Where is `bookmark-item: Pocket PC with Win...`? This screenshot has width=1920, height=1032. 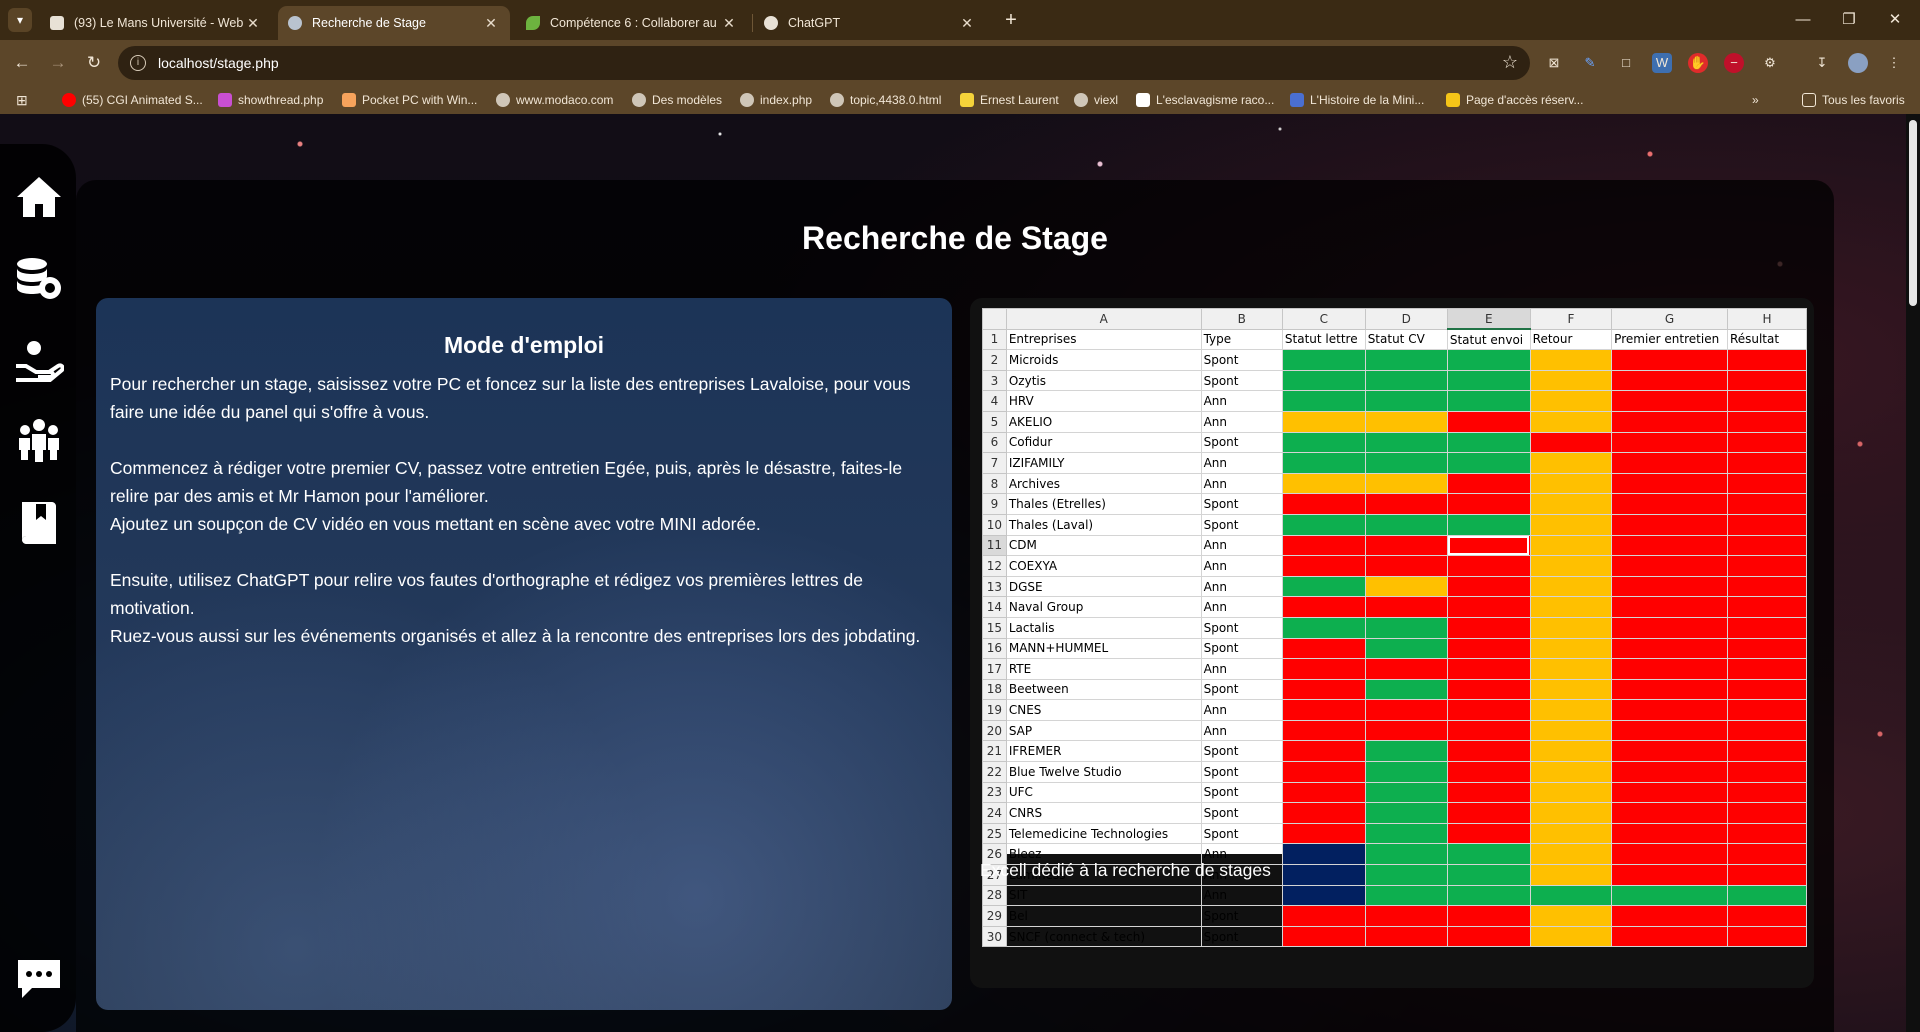 bookmark-item: Pocket PC with Win... is located at coordinates (409, 100).